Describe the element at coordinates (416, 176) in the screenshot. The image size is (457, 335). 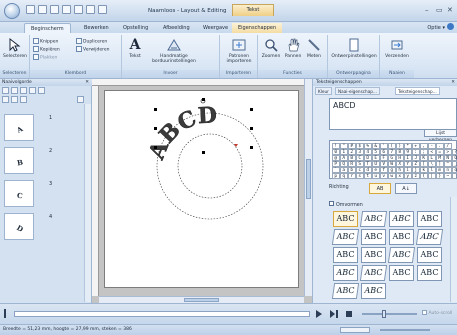
I see `charmap-cell: z` at that location.